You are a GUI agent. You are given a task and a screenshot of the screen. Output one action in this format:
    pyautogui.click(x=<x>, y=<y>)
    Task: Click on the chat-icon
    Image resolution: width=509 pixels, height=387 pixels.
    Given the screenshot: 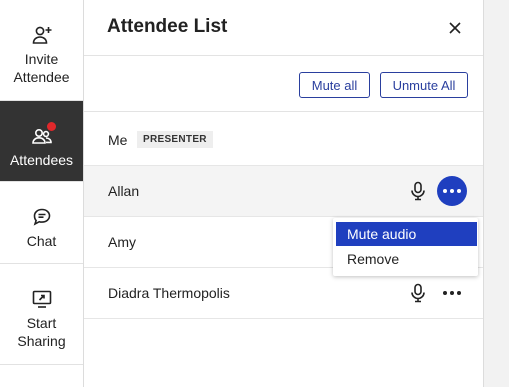 What is the action you would take?
    pyautogui.click(x=42, y=217)
    